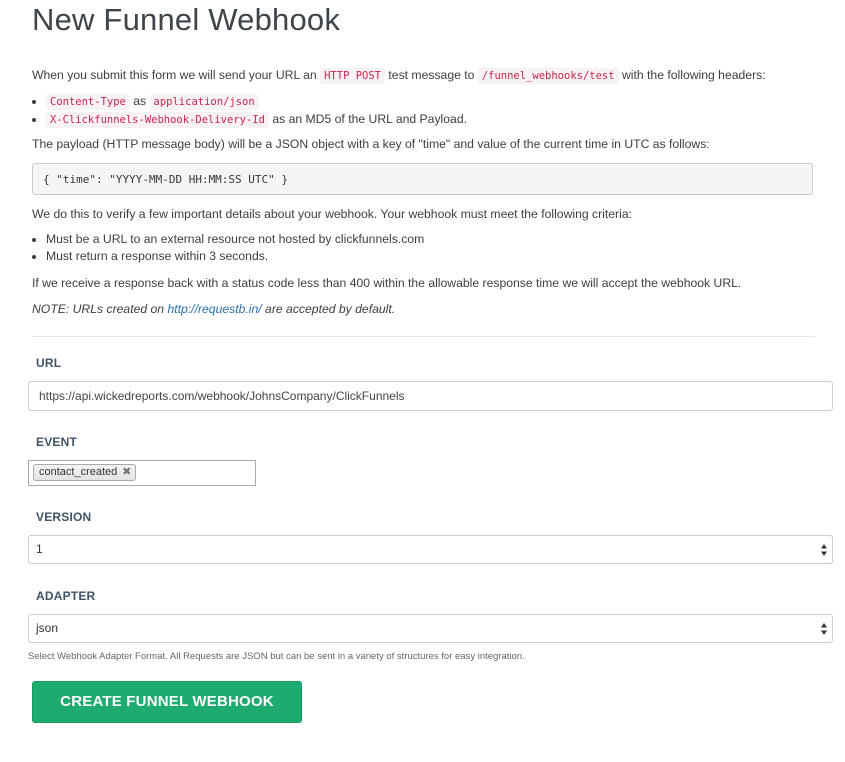  What do you see at coordinates (204, 102) in the screenshot?
I see `header-value-code: application/json` at bounding box center [204, 102].